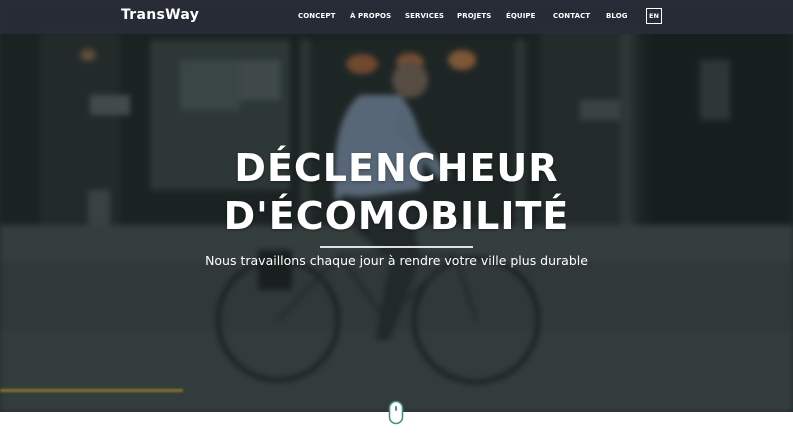 The width and height of the screenshot is (793, 434). I want to click on brand-logo: TransWay, so click(160, 15).